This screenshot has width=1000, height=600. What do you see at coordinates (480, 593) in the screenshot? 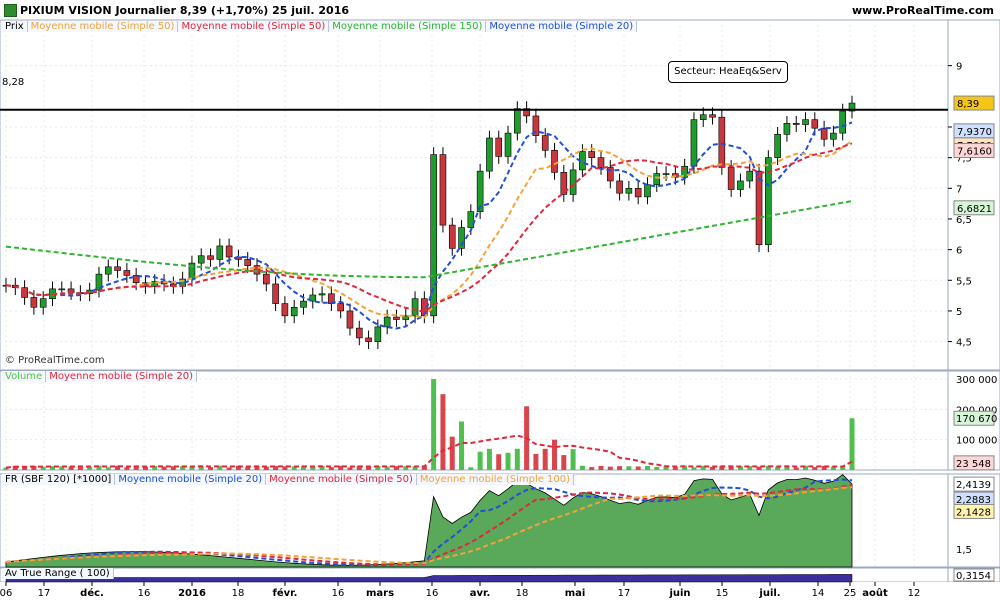
I see `time-tick-label: avr.` at bounding box center [480, 593].